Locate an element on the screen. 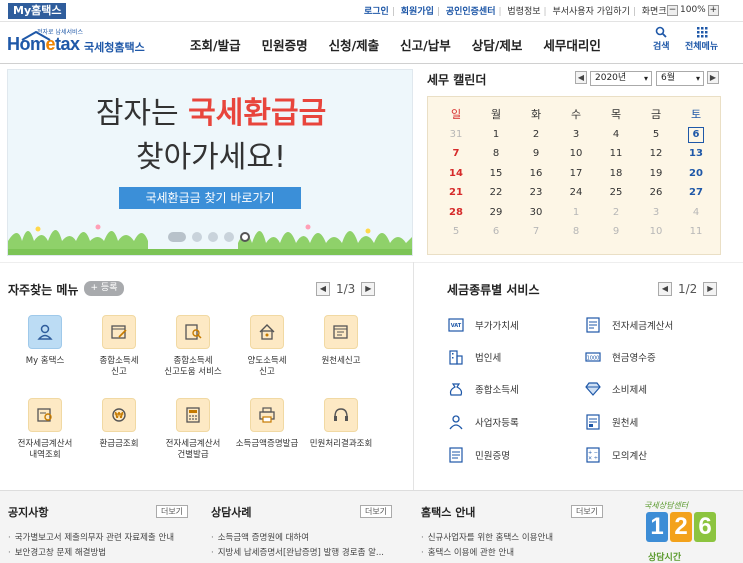 This screenshot has width=743, height=563. cert-center-link: 공인인증센터 is located at coordinates (471, 12).